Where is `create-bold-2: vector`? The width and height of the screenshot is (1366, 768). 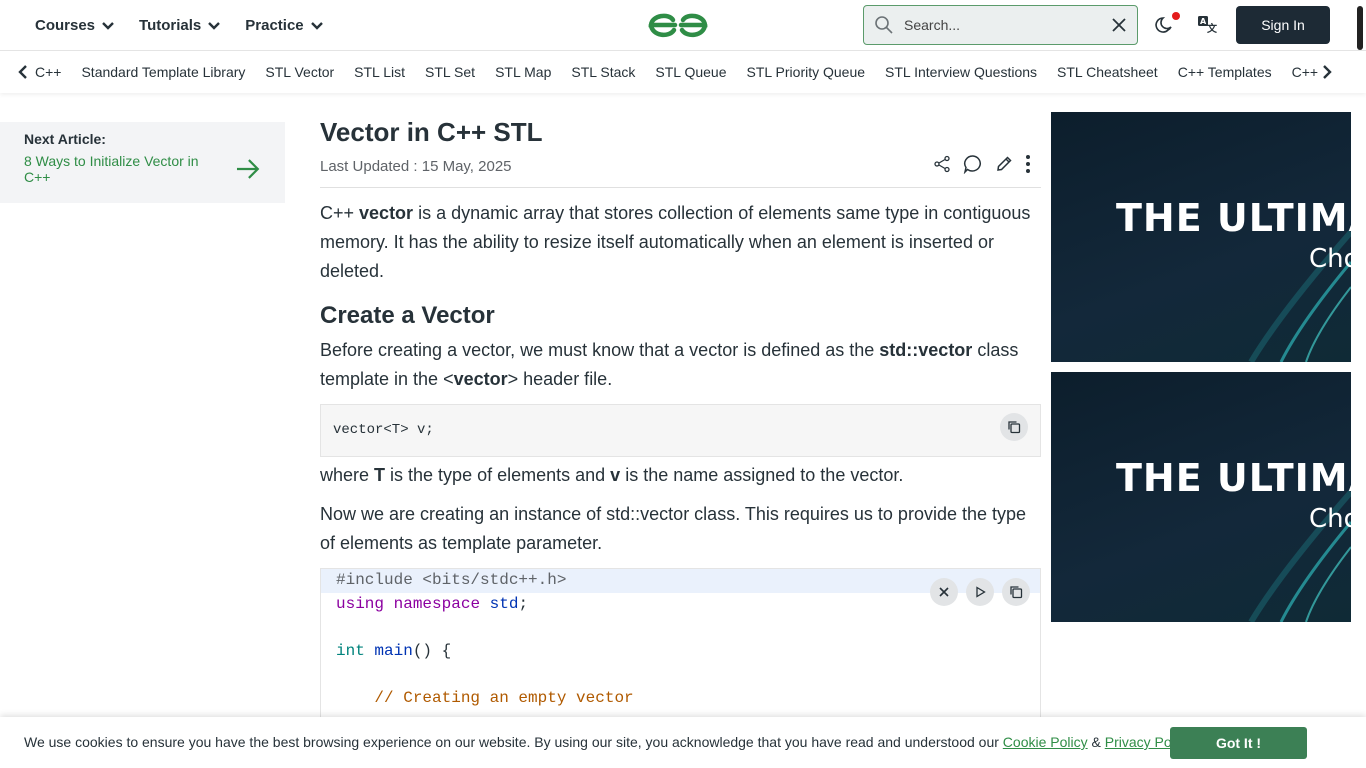 create-bold-2: vector is located at coordinates (480, 379).